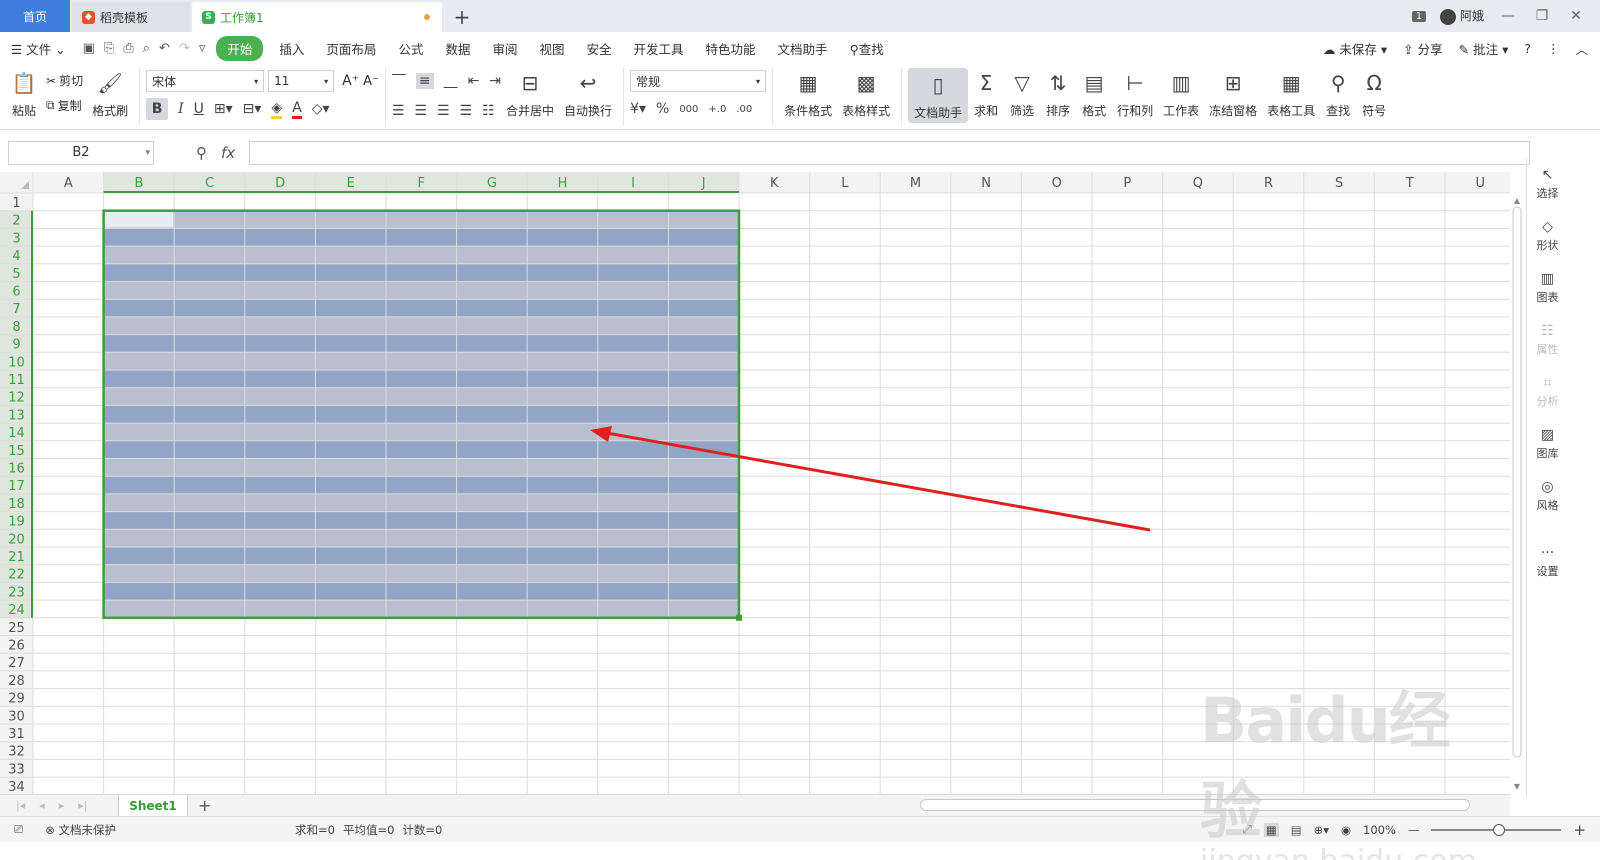  I want to click on column-header: Q, so click(1198, 183).